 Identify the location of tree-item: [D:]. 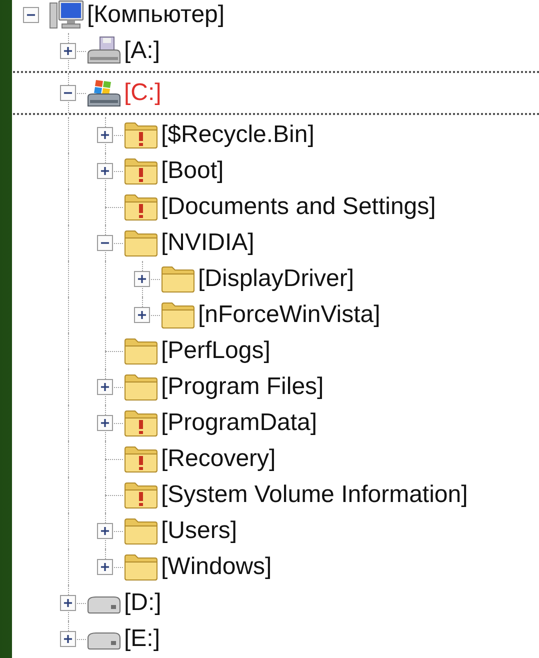
(143, 603).